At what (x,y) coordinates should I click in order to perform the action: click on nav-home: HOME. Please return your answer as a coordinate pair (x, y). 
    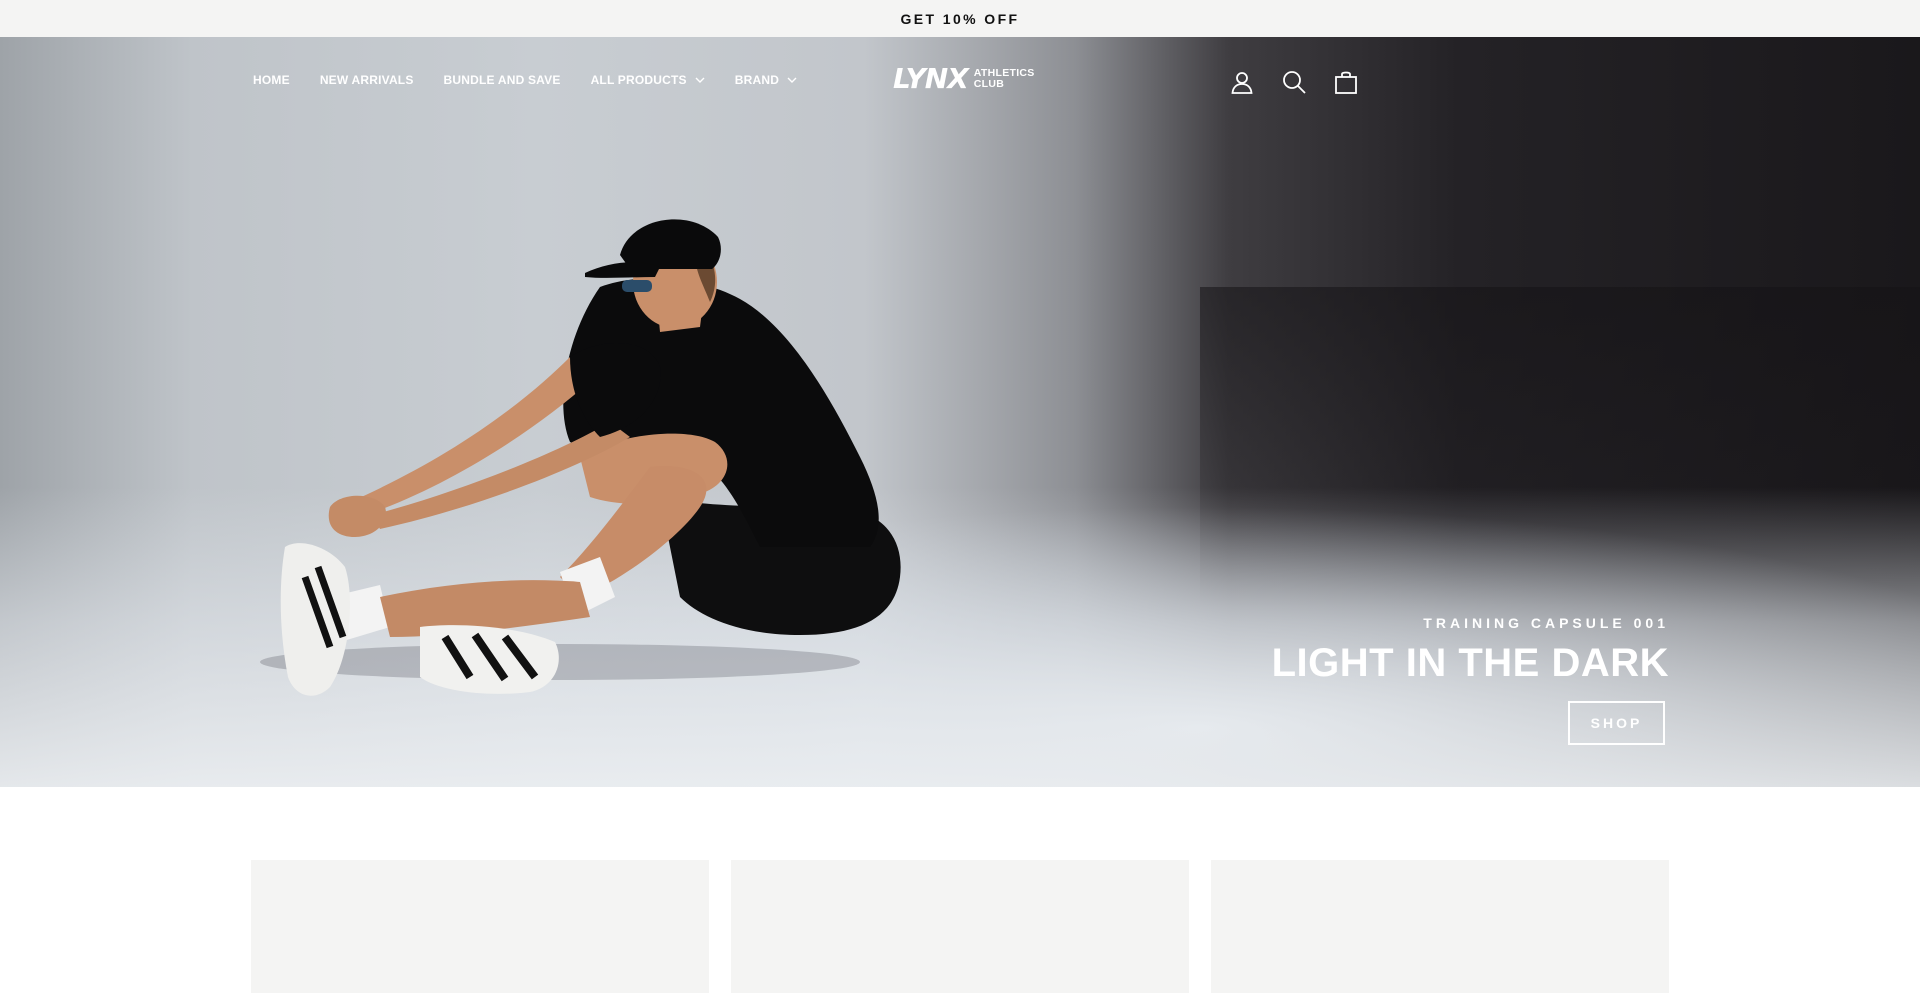
    Looking at the image, I should click on (271, 80).